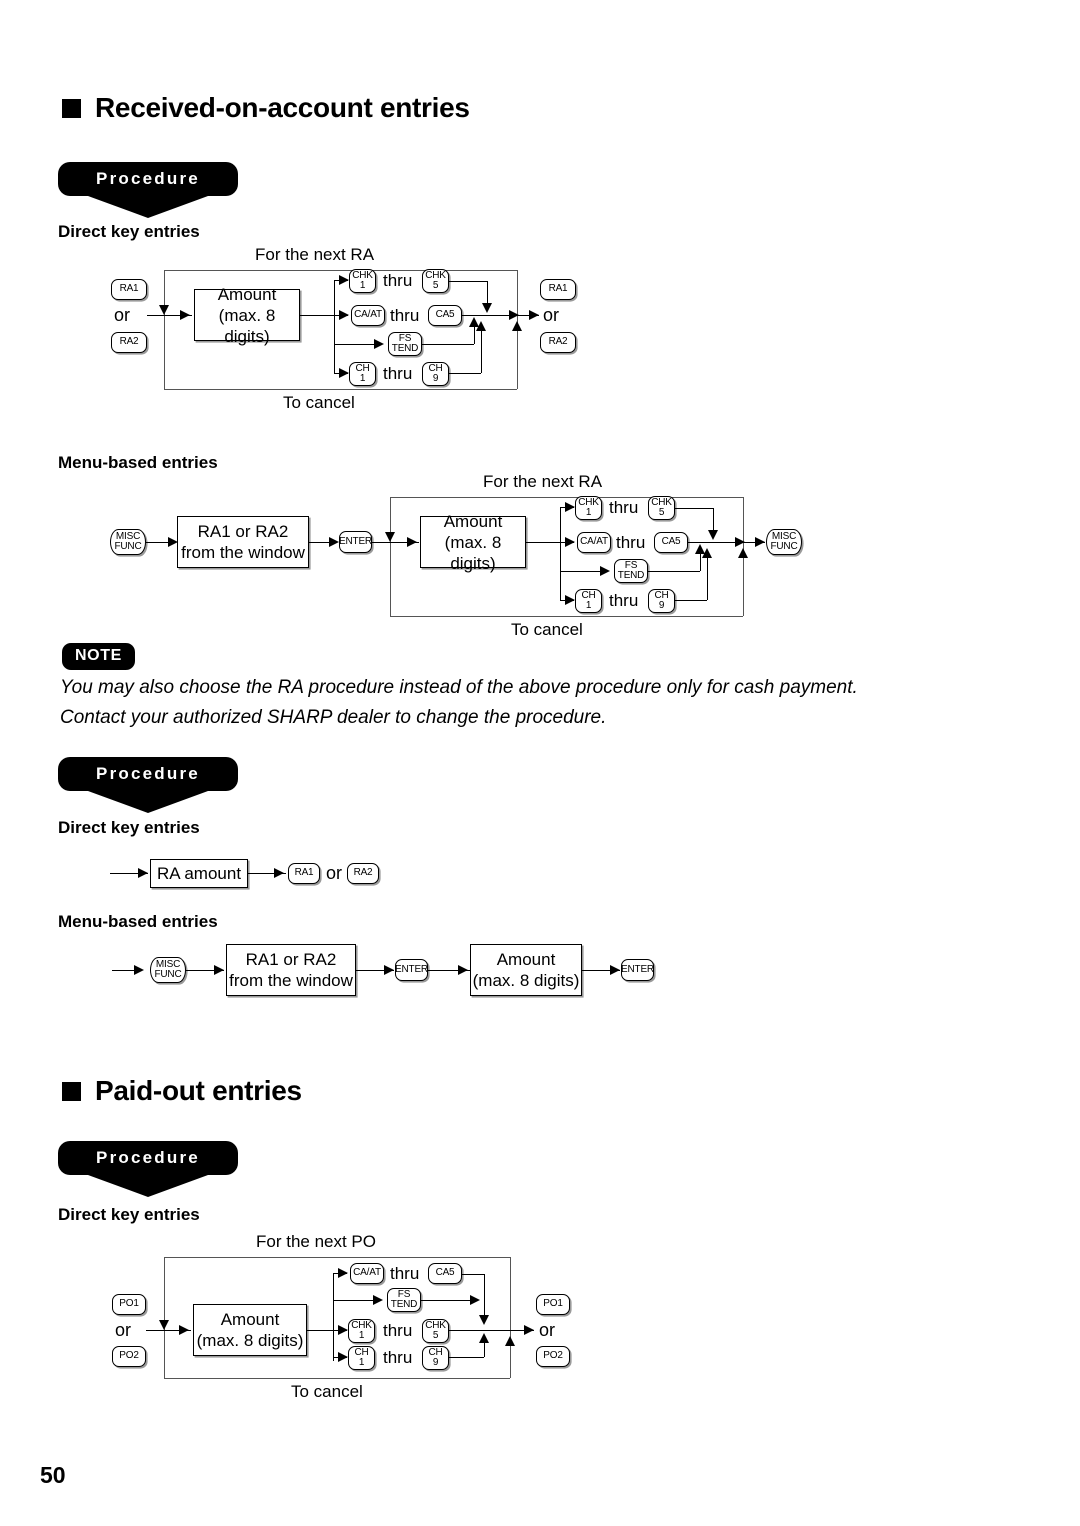 The image size is (1080, 1526). Describe the element at coordinates (398, 280) in the screenshot. I see `diagram1-thru-row1: thru` at that location.